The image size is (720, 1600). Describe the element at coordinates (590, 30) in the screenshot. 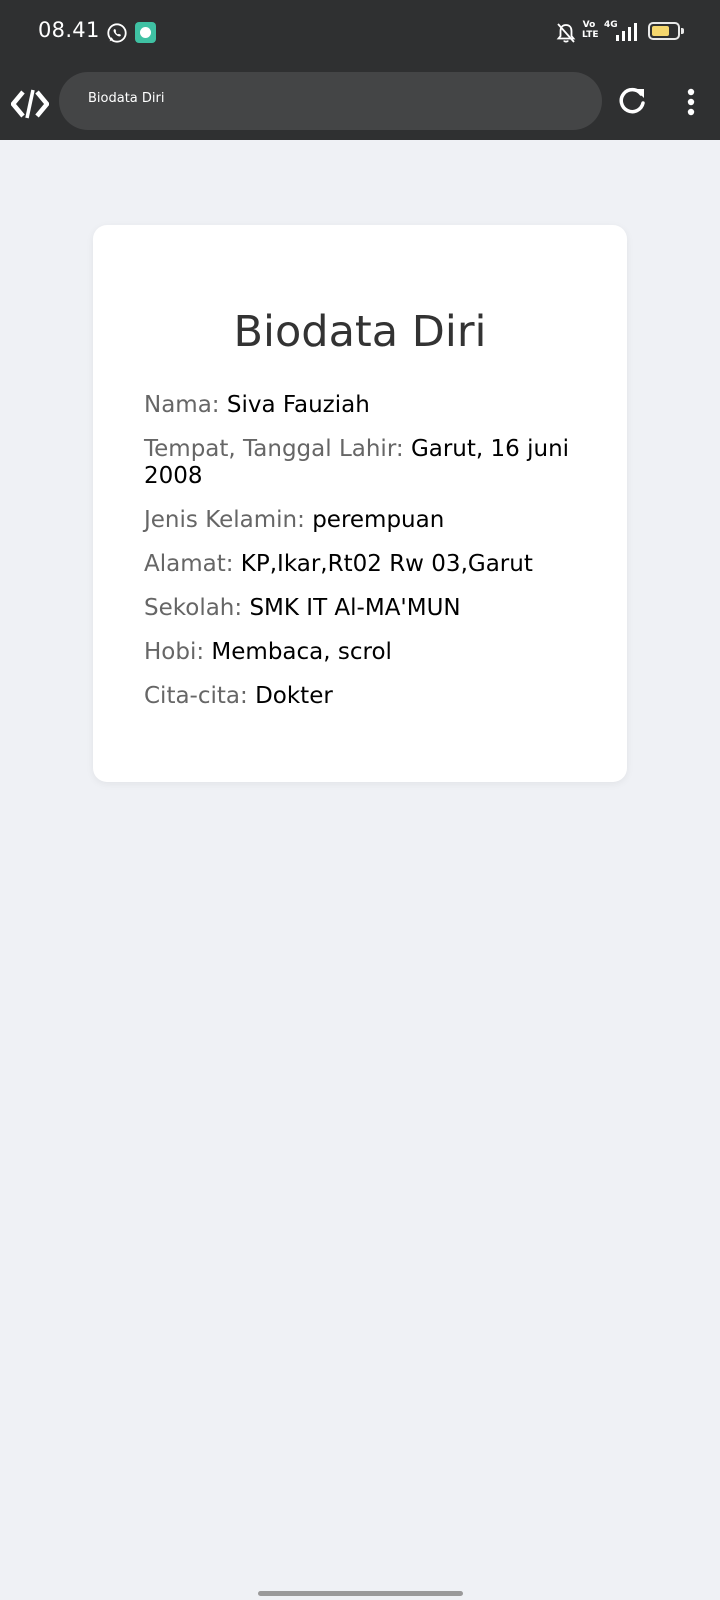

I see `volte-indicator: Vo LTE` at that location.